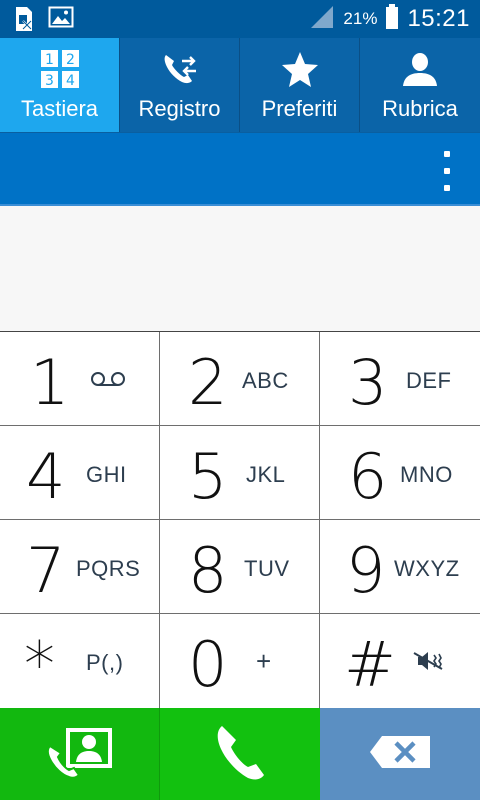 Image resolution: width=480 pixels, height=800 pixels. I want to click on sim-card-x-icon, so click(24, 21).